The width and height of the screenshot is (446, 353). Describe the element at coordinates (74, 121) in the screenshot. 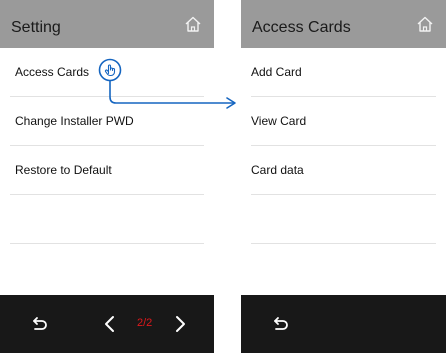

I see `menu-item-label: Change Installer PWD` at that location.